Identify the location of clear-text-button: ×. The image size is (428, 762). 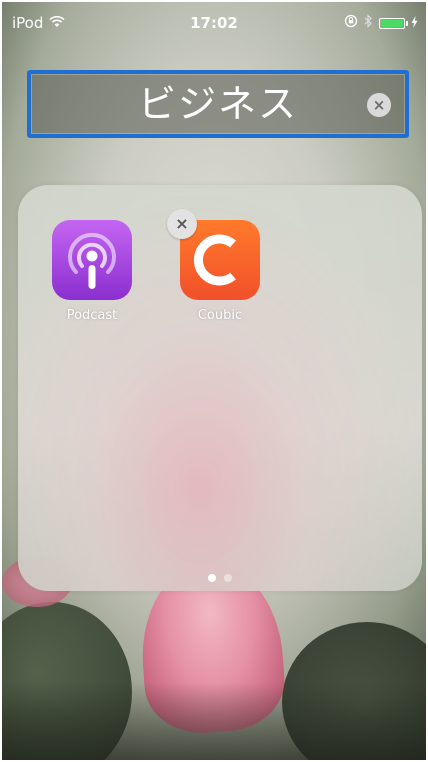
(379, 105).